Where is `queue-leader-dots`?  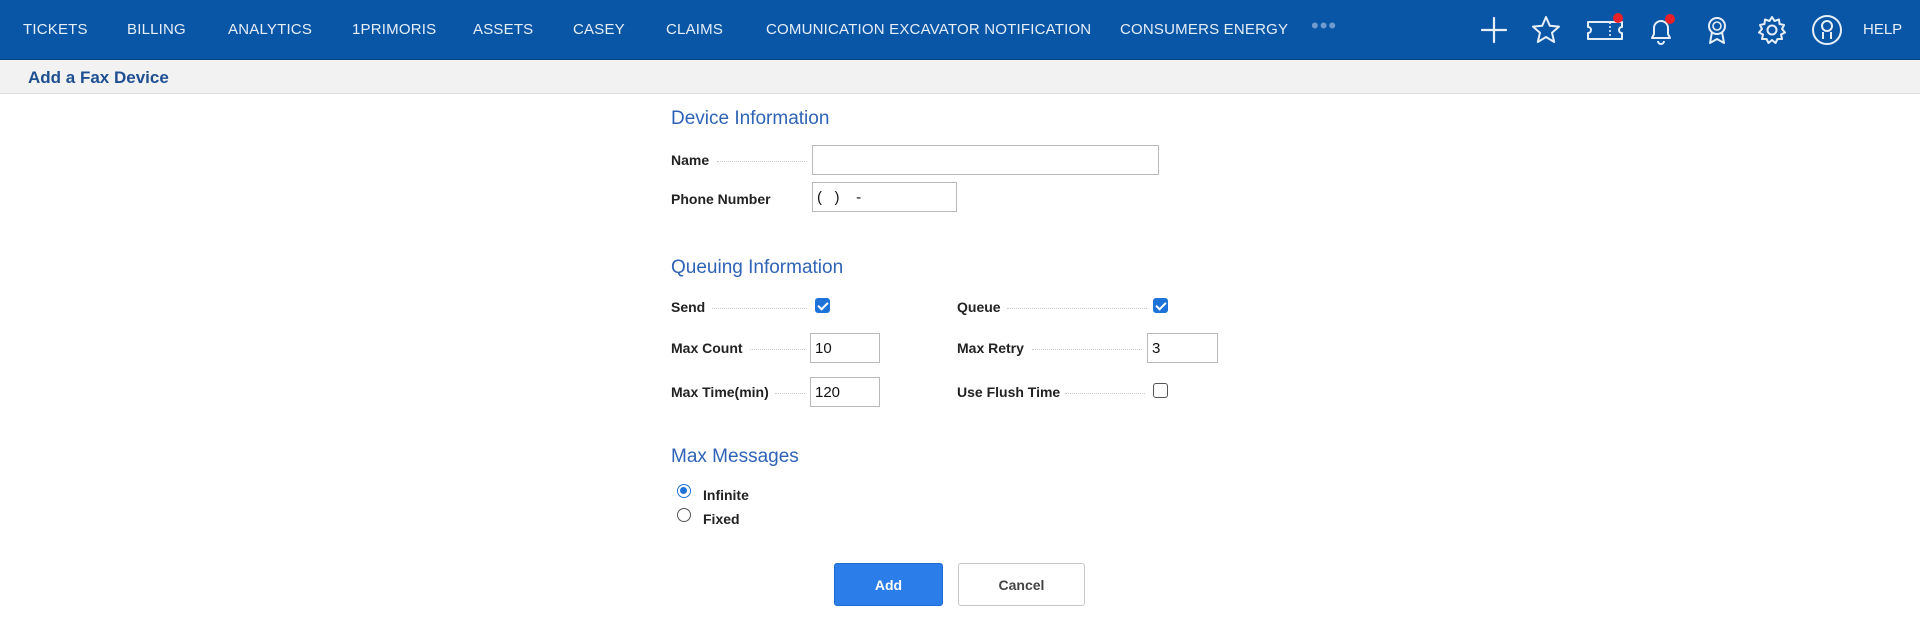 queue-leader-dots is located at coordinates (1077, 308).